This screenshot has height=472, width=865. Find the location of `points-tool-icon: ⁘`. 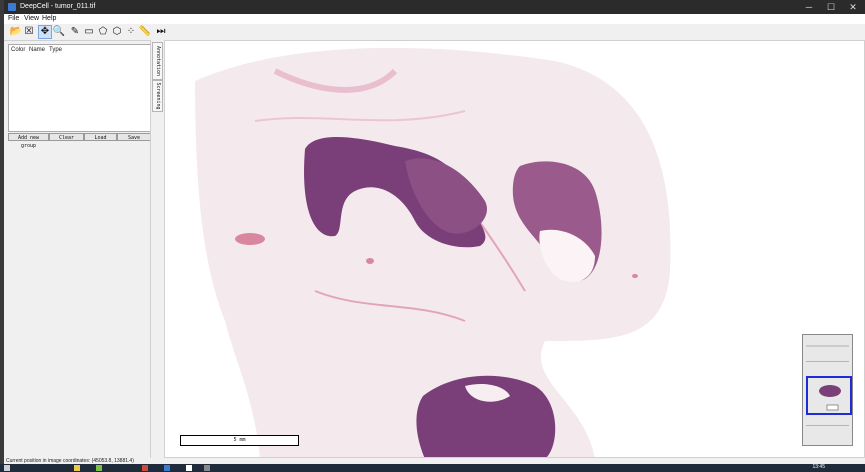

points-tool-icon: ⁘ is located at coordinates (131, 31).